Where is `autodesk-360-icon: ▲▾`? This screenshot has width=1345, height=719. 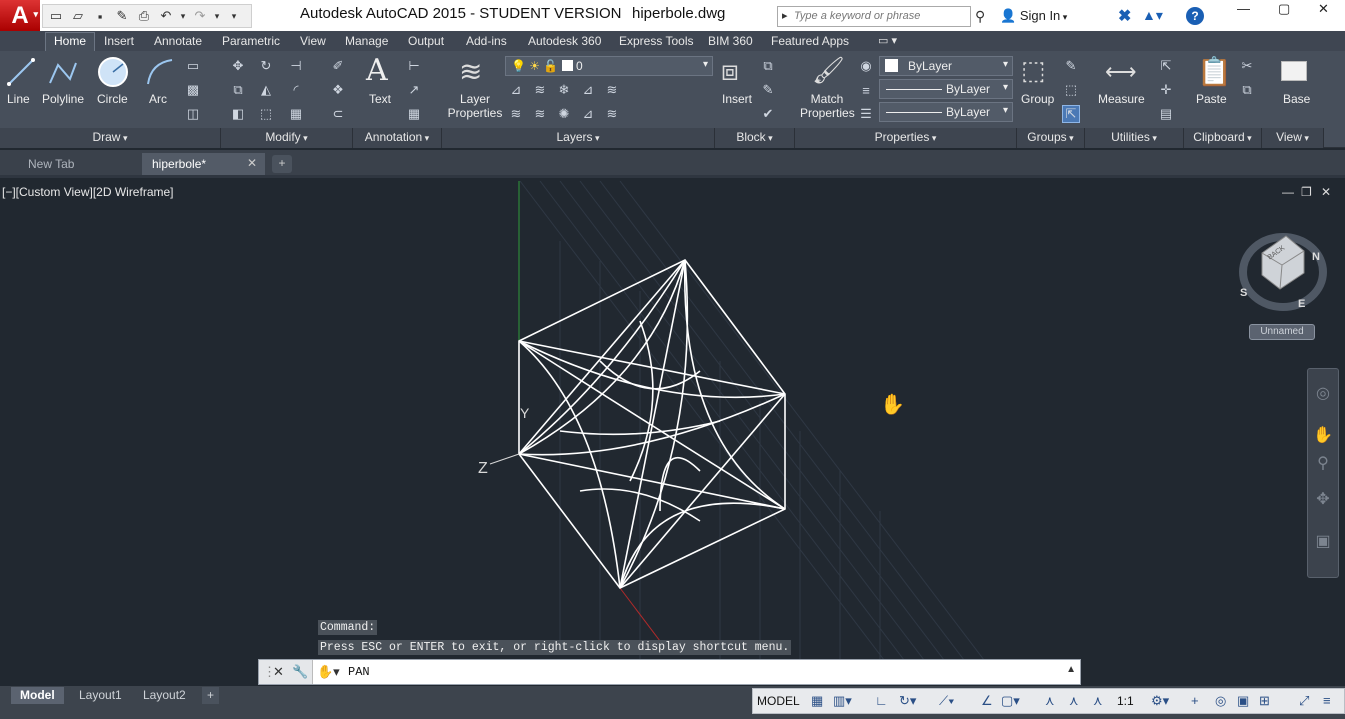 autodesk-360-icon: ▲▾ is located at coordinates (1152, 15).